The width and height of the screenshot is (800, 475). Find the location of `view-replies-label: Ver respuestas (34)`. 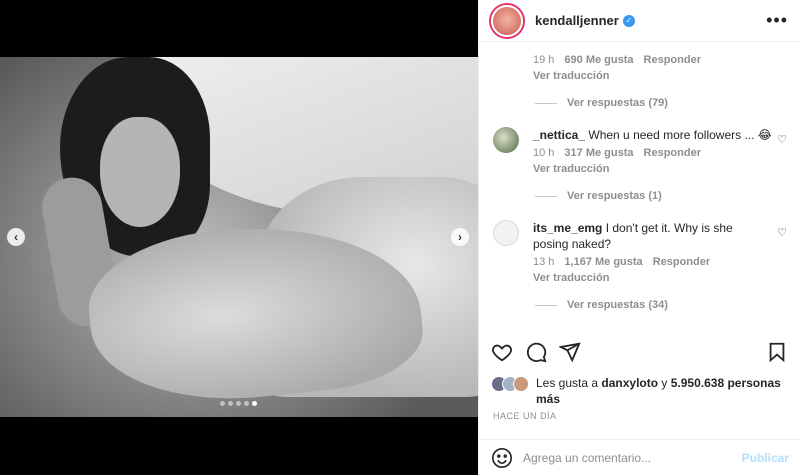

view-replies-label: Ver respuestas (34) is located at coordinates (617, 305).